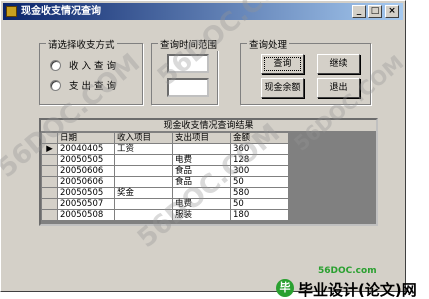 Image resolution: width=429 pixels, height=299 pixels. Describe the element at coordinates (259, 215) in the screenshot. I see `cell-amount: 180` at that location.